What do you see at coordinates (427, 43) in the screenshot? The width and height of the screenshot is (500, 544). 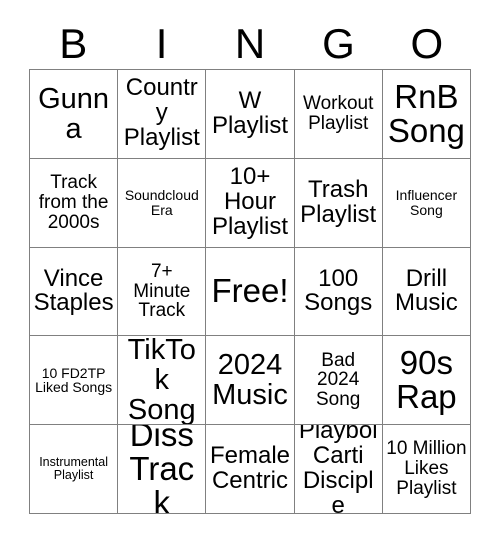 I see `bingo-header-letter-o: O` at bounding box center [427, 43].